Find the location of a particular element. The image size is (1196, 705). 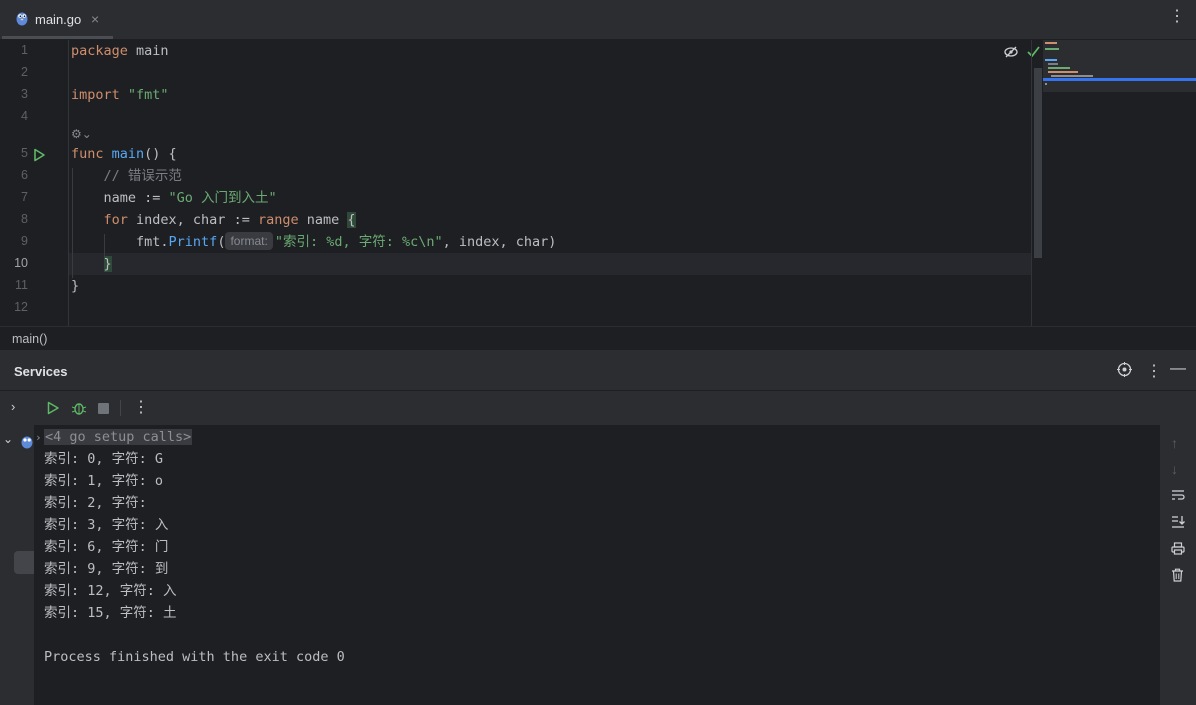

fold-chevron-icon: › is located at coordinates (38, 437).